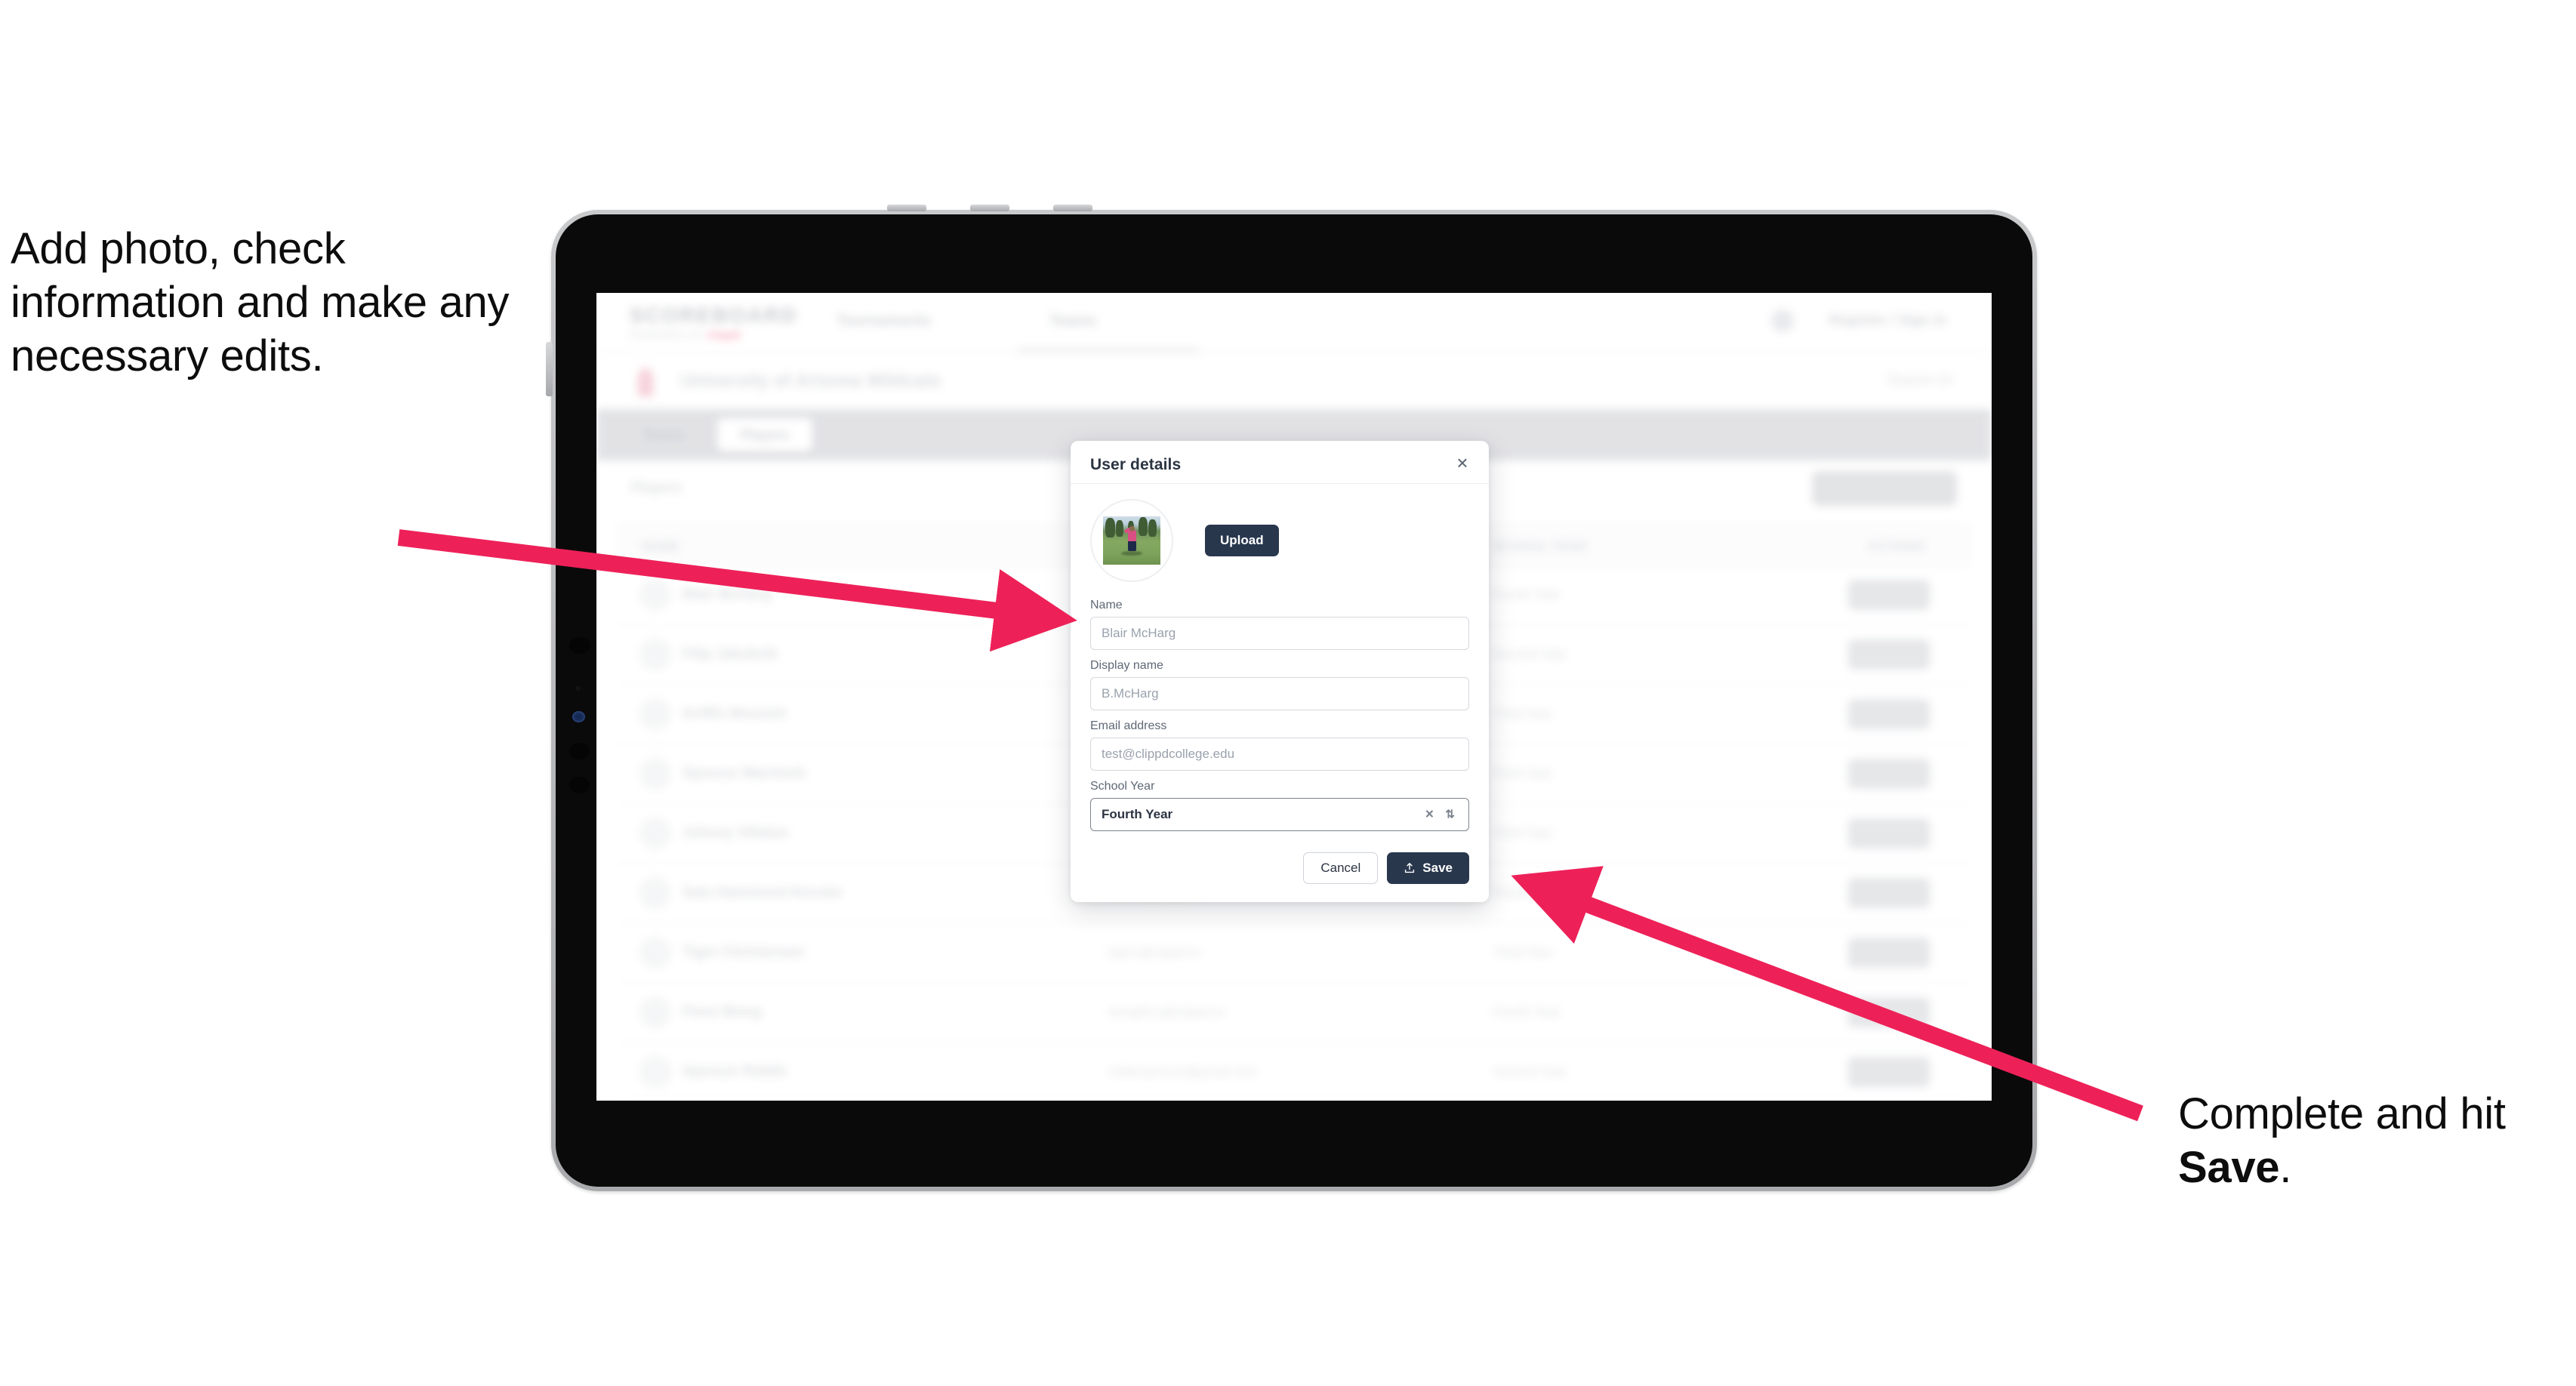  I want to click on dialog-actions: Cancel Save, so click(1280, 864).